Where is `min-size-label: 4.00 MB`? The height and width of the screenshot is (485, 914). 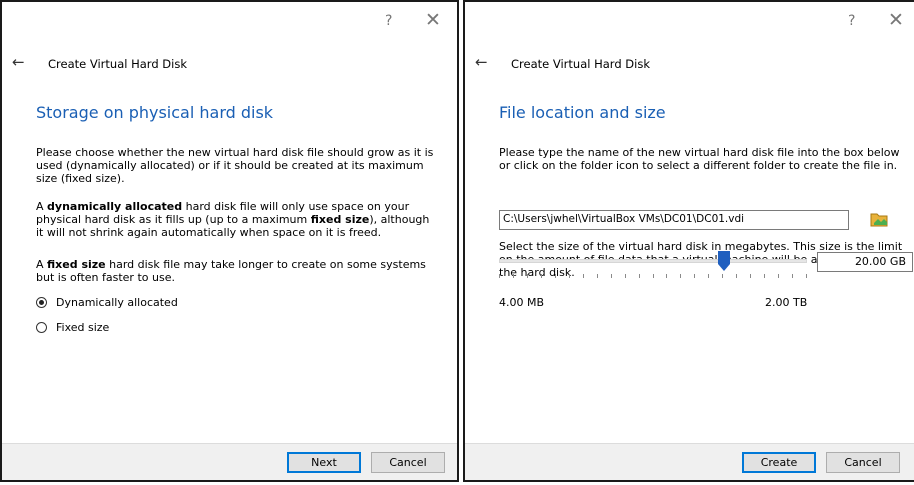 min-size-label: 4.00 MB is located at coordinates (522, 302).